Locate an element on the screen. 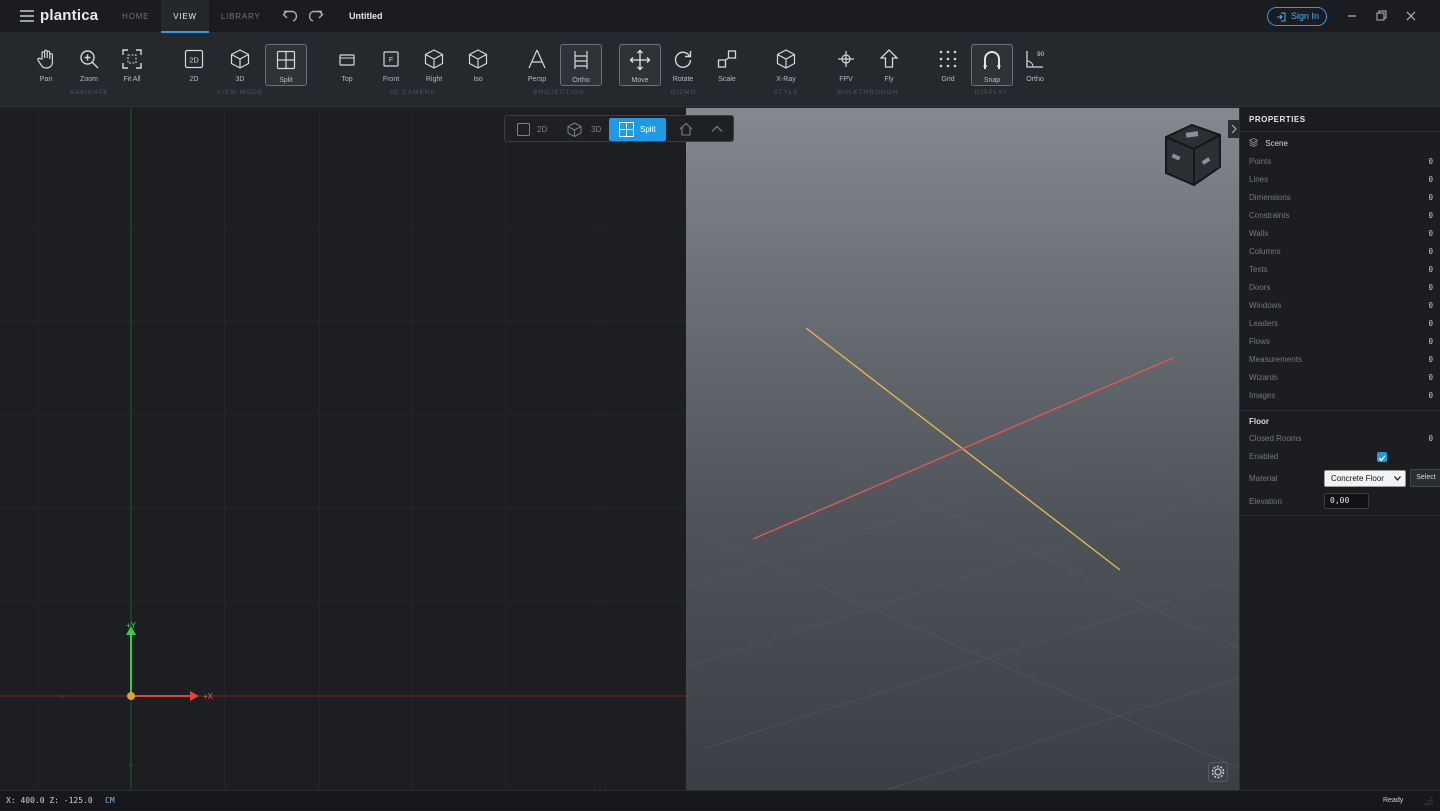  display-grid-button: Grid is located at coordinates (948, 65).